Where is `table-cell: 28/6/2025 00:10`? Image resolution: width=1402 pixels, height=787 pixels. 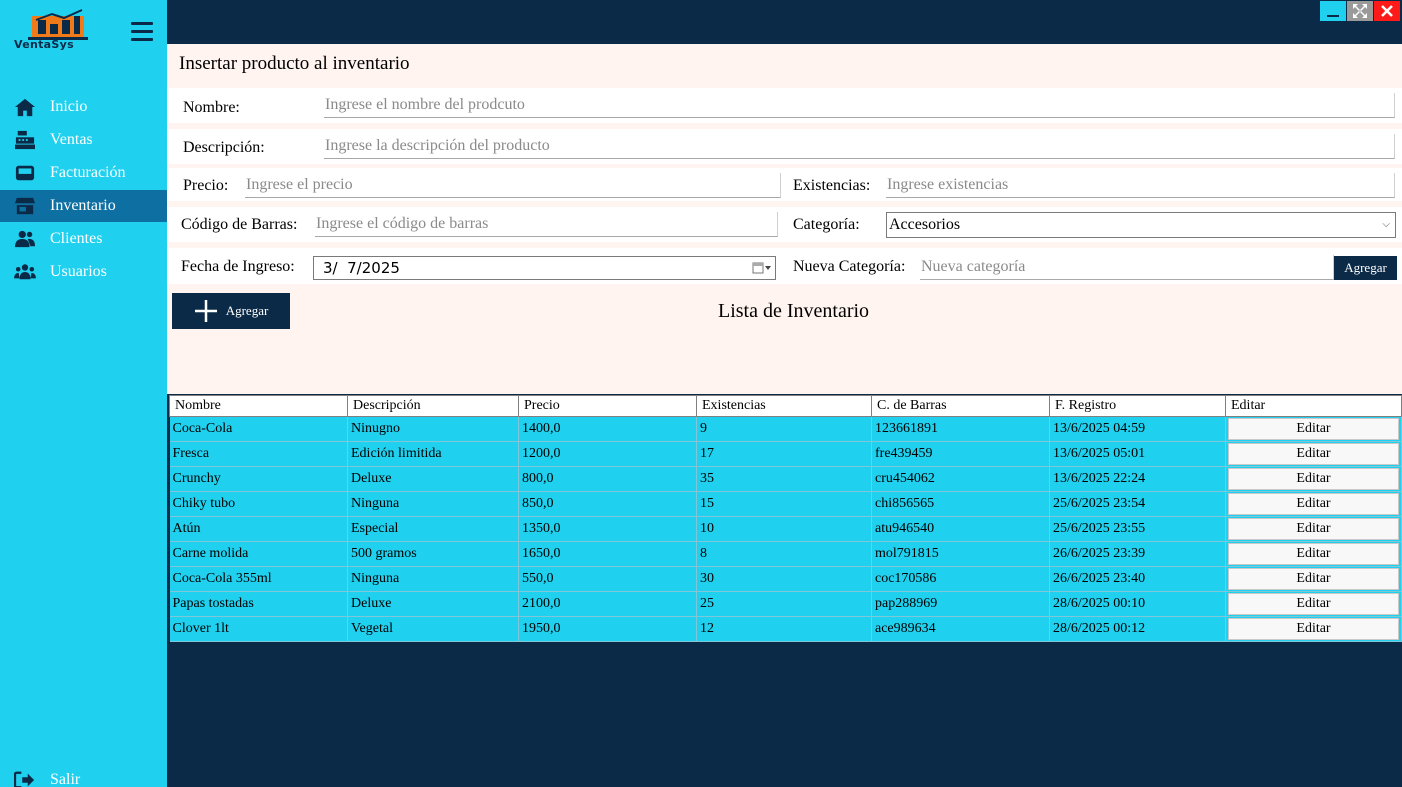 table-cell: 28/6/2025 00:10 is located at coordinates (1137, 604).